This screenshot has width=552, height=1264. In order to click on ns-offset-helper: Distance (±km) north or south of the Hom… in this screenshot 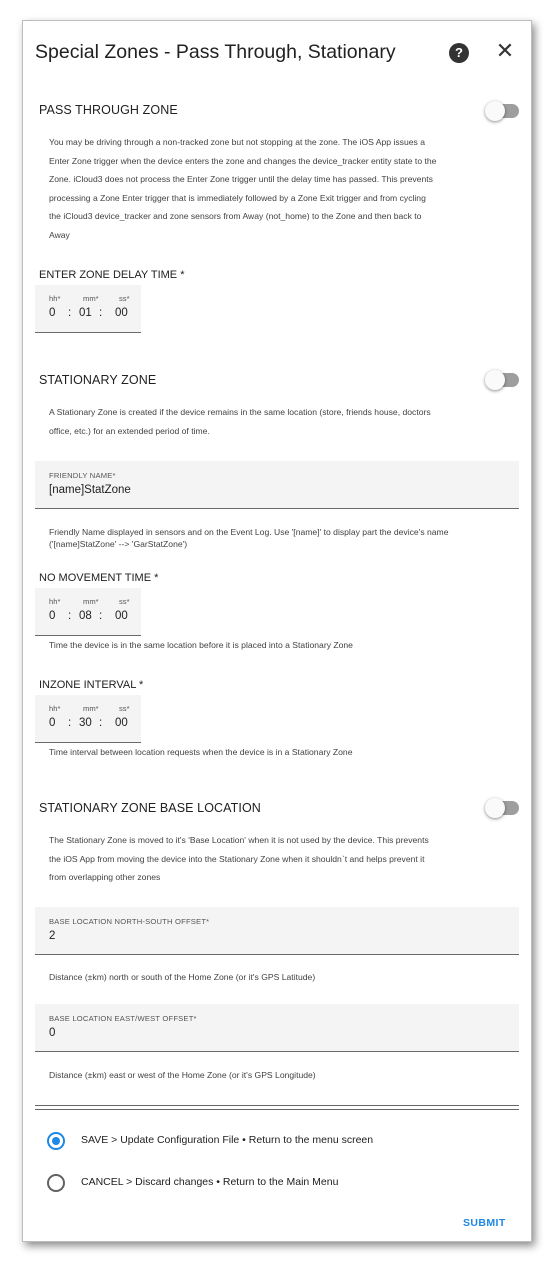, I will do `click(182, 977)`.